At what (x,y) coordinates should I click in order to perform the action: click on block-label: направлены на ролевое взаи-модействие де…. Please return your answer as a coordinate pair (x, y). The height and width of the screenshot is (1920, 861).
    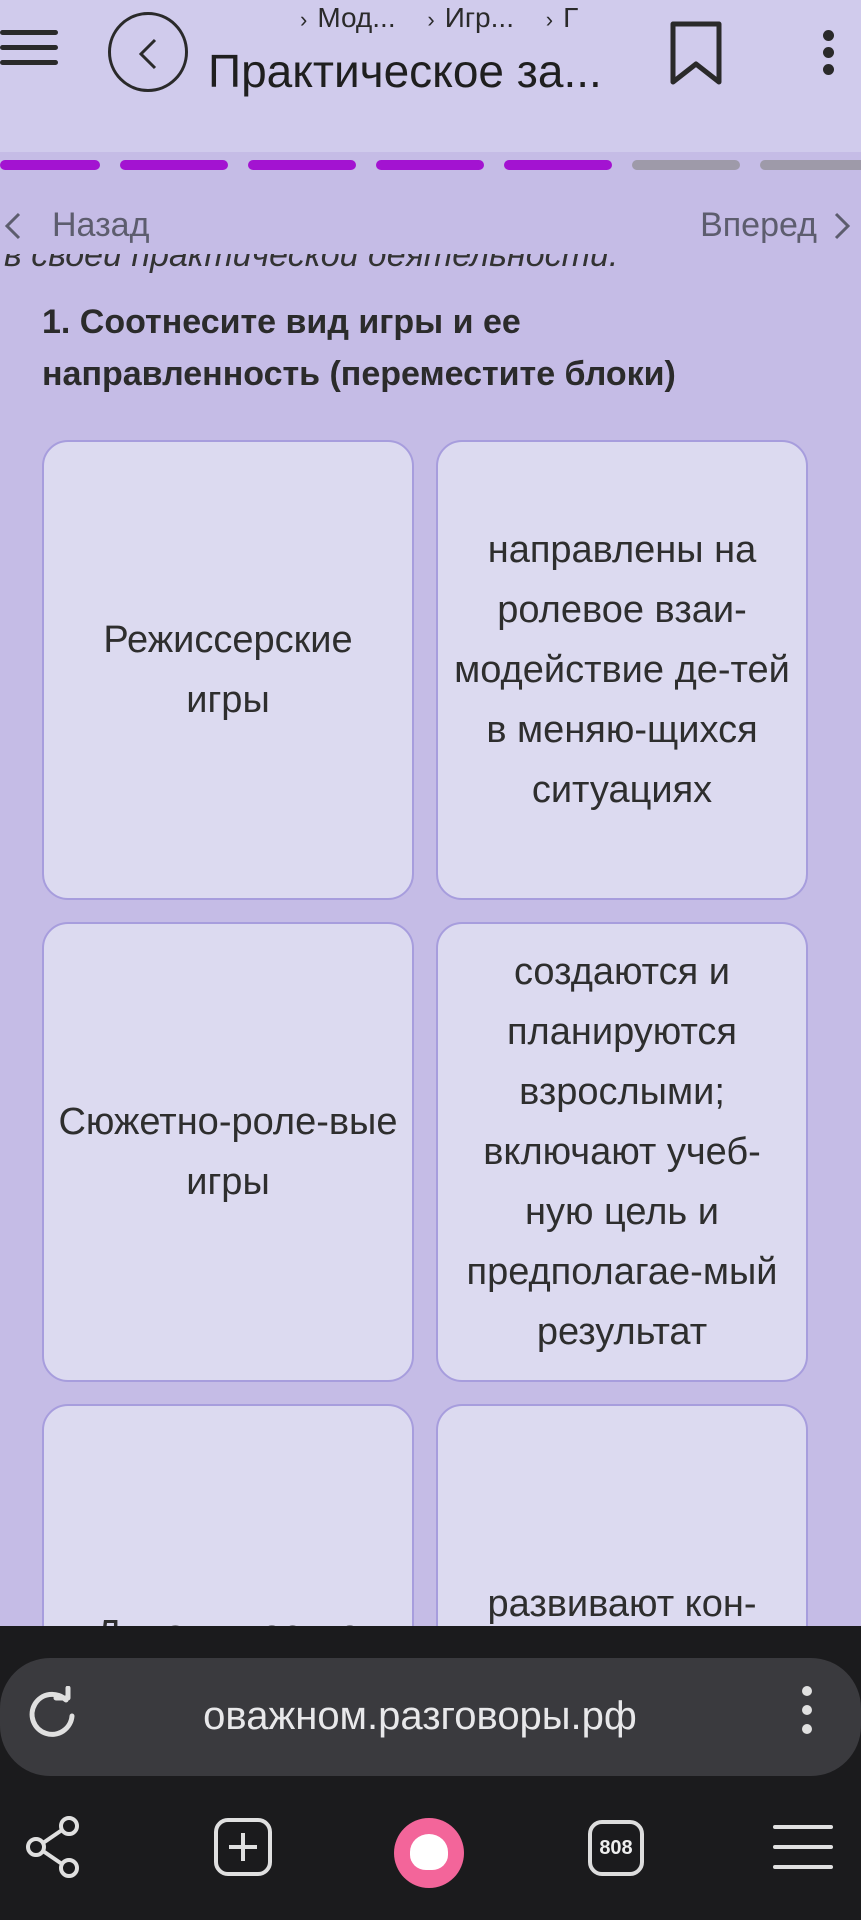
    Looking at the image, I should click on (622, 670).